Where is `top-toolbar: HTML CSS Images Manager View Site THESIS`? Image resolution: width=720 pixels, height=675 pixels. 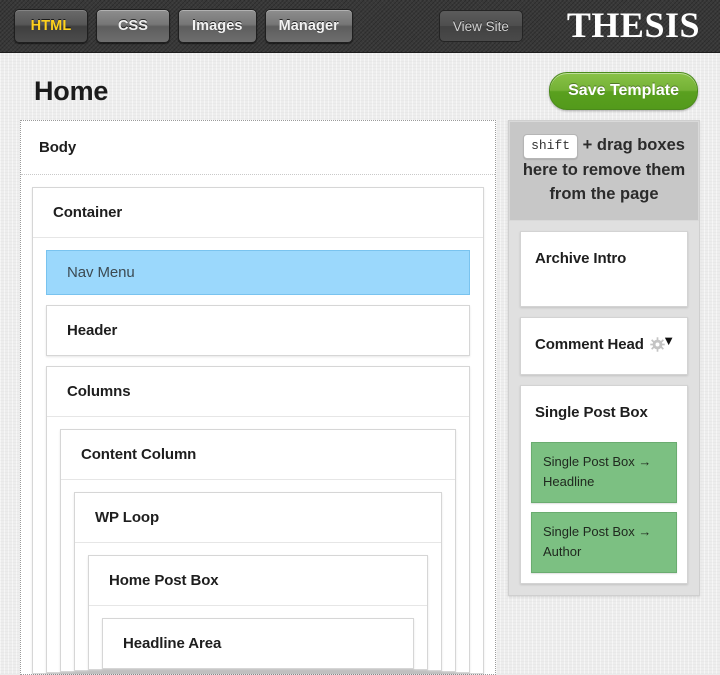
top-toolbar: HTML CSS Images Manager View Site THESIS is located at coordinates (360, 26).